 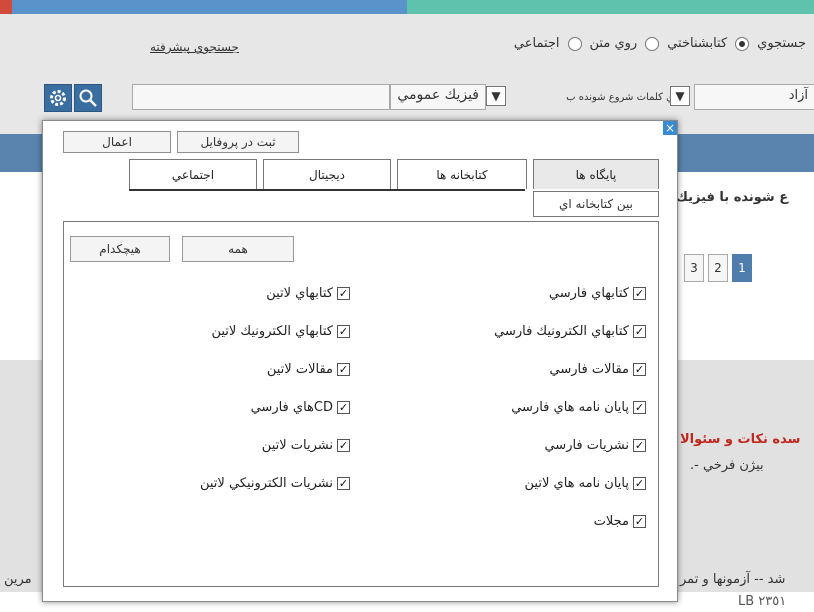 What do you see at coordinates (6, 7) in the screenshot?
I see `corner-accent` at bounding box center [6, 7].